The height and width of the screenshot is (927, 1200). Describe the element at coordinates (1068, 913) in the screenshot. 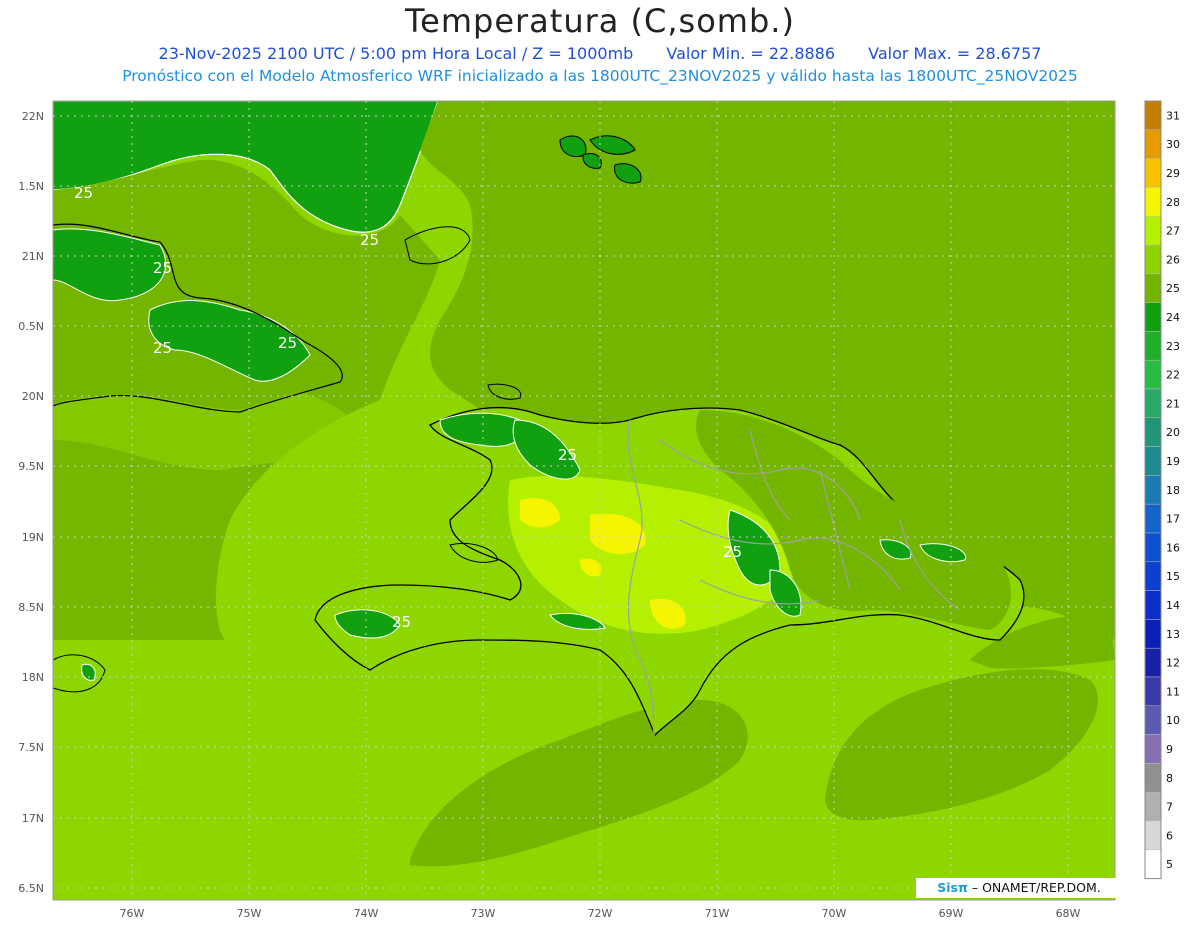

I see `lon-label: 68W` at that location.